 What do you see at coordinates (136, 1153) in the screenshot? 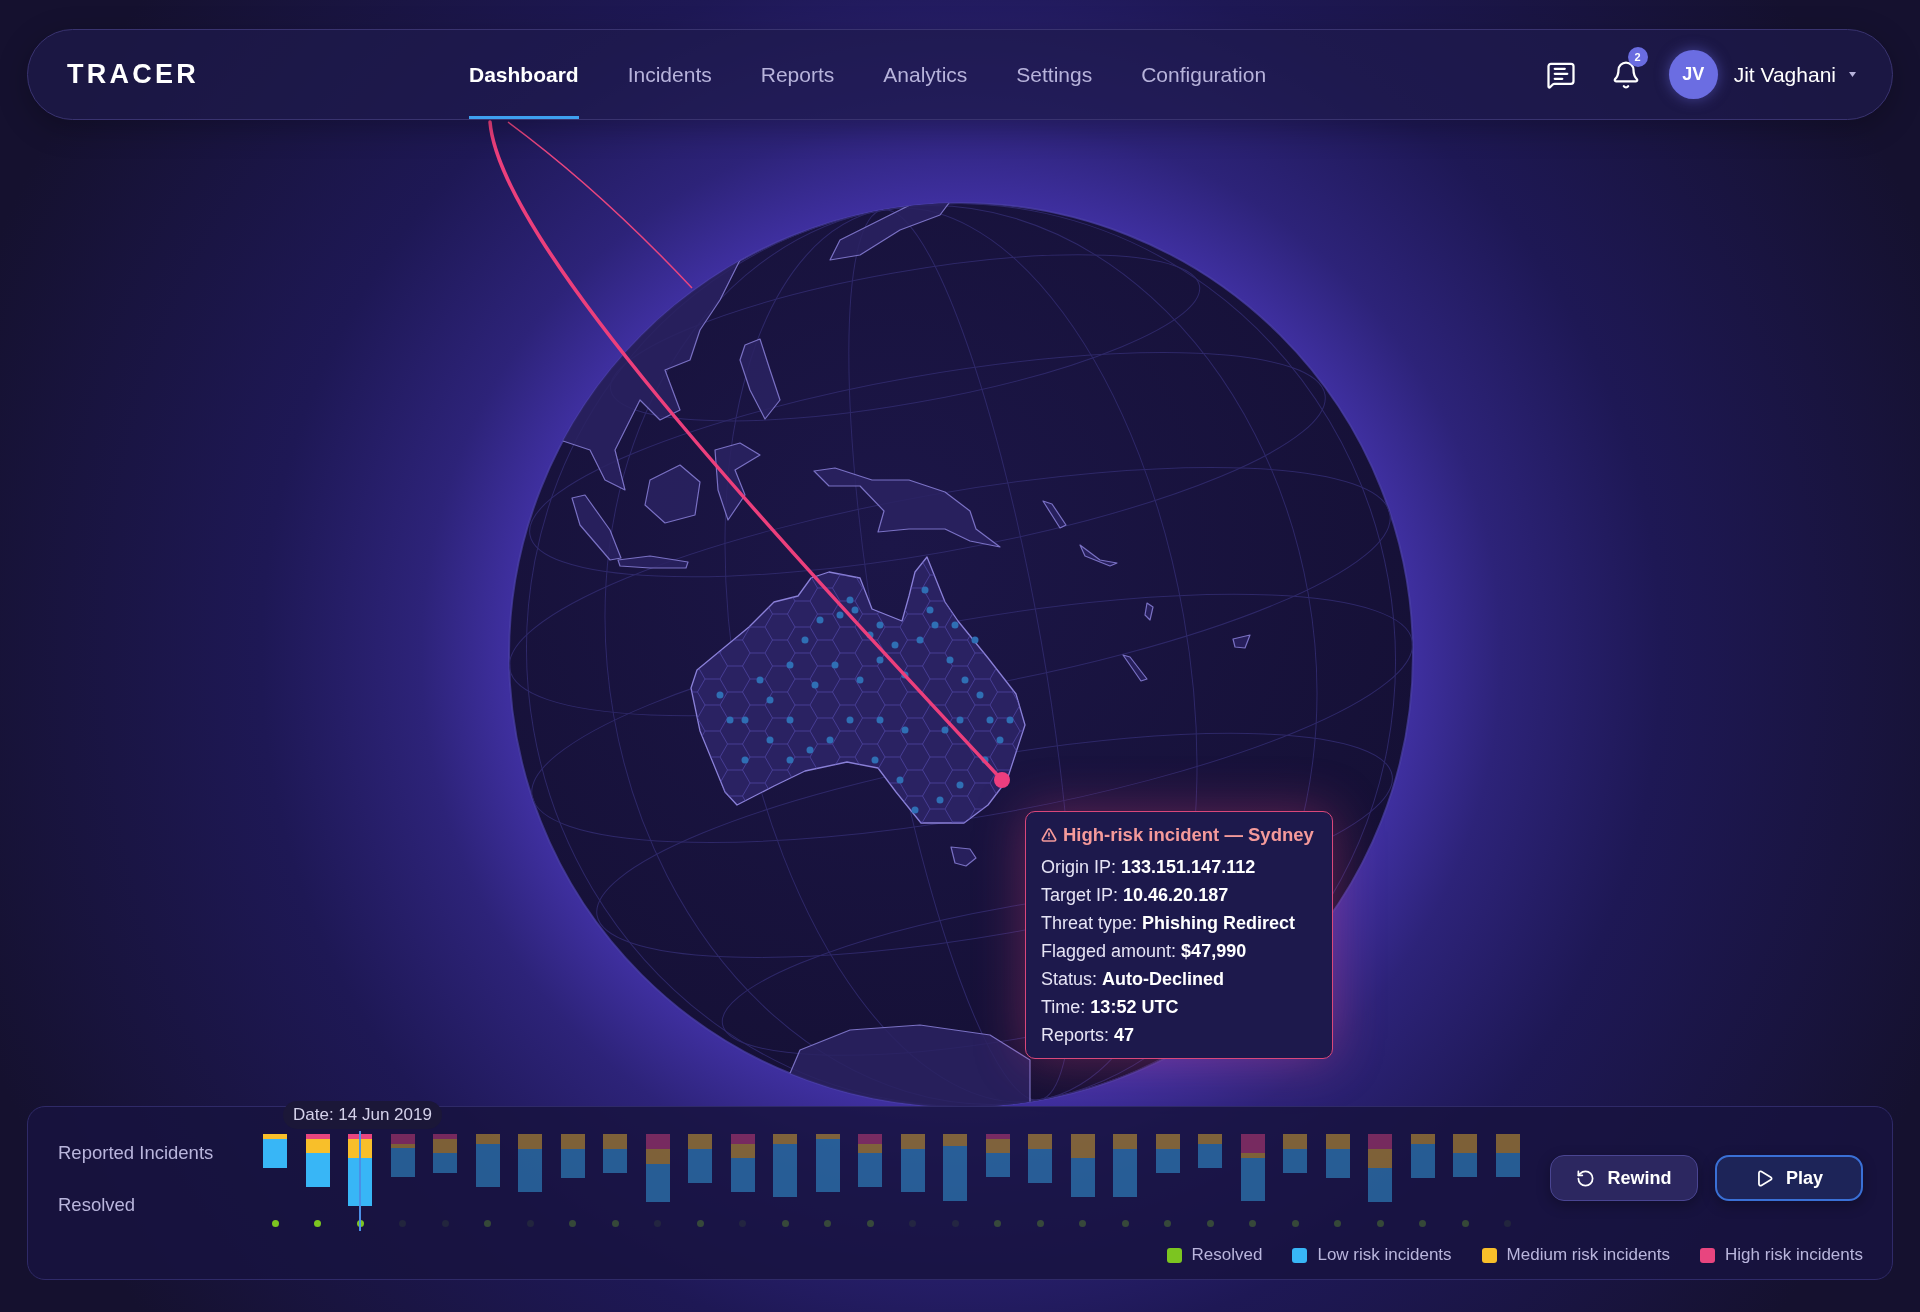
I see `row-label: Reported Incidents` at bounding box center [136, 1153].